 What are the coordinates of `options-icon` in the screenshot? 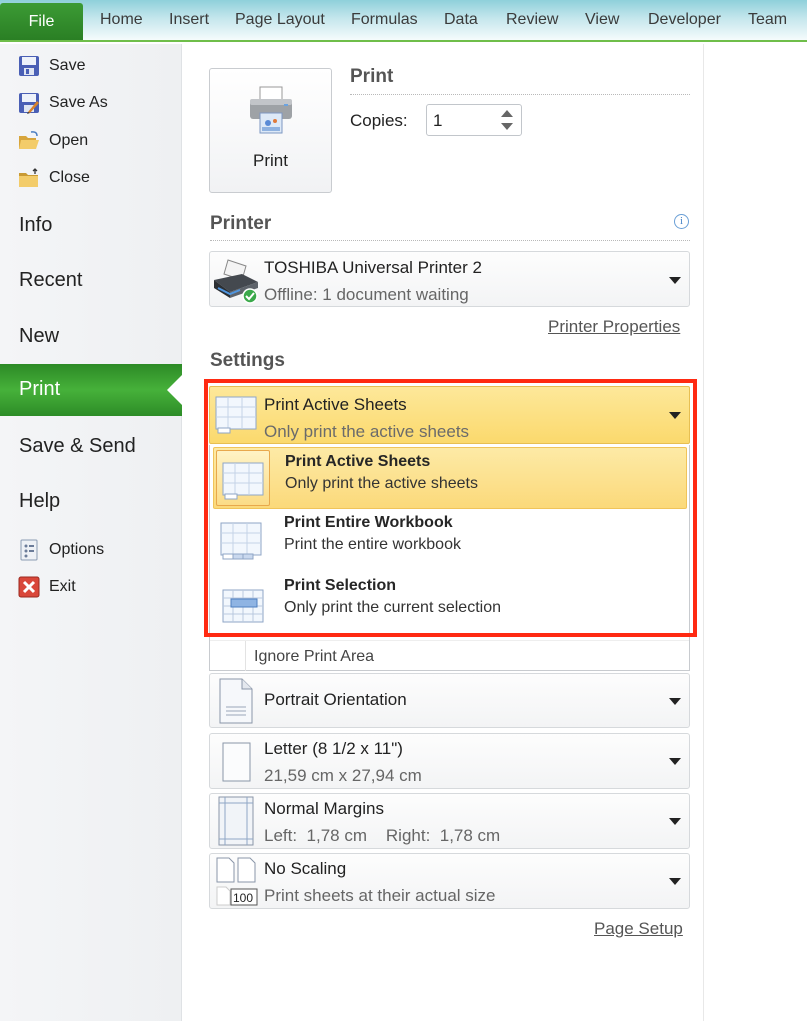 It's located at (29, 550).